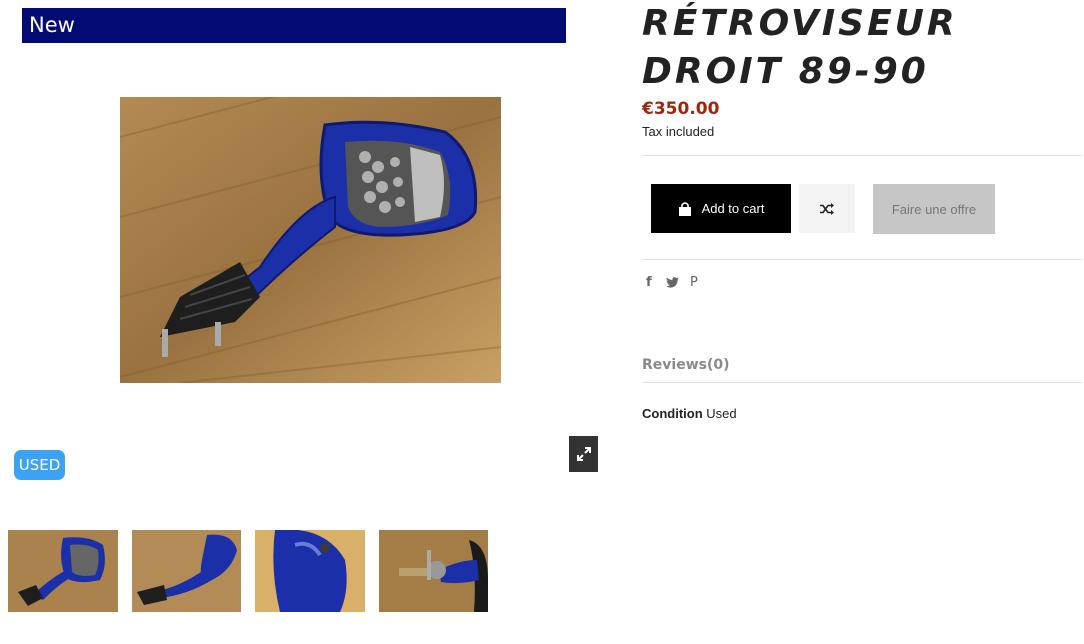  What do you see at coordinates (686, 365) in the screenshot?
I see `tab-reviews: Reviews(0)` at bounding box center [686, 365].